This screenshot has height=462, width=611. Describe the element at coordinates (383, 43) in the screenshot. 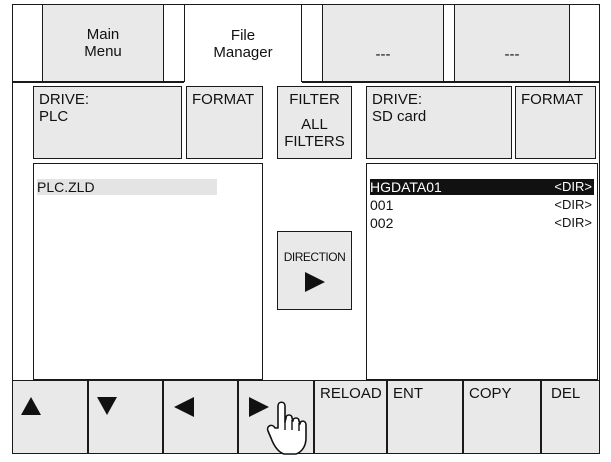

I see `tab-empty-1: ---` at that location.